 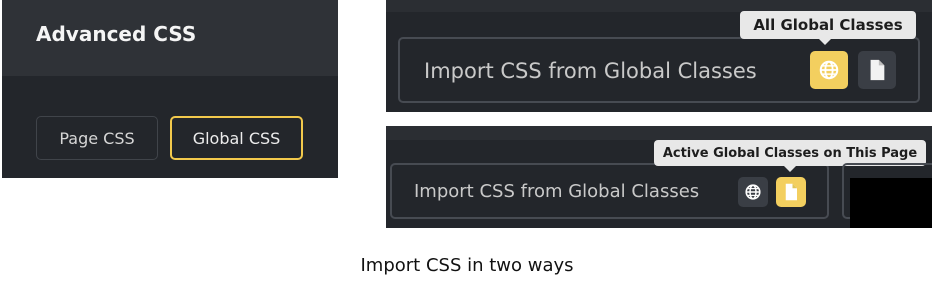 What do you see at coordinates (116, 34) in the screenshot?
I see `panel-title: Advanced CSS` at bounding box center [116, 34].